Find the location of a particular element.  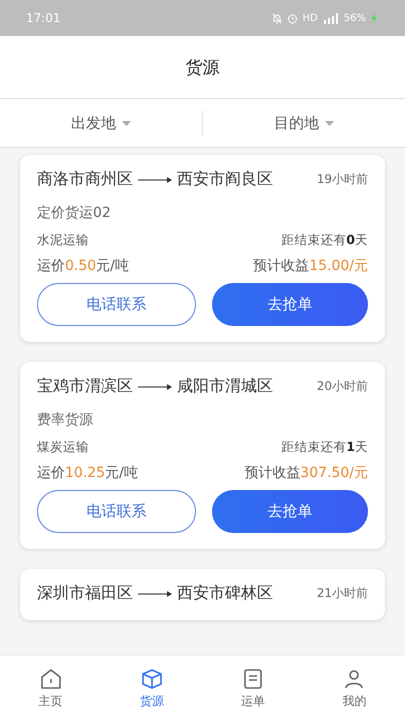

cargo-type: 煤炭运输 is located at coordinates (63, 447).